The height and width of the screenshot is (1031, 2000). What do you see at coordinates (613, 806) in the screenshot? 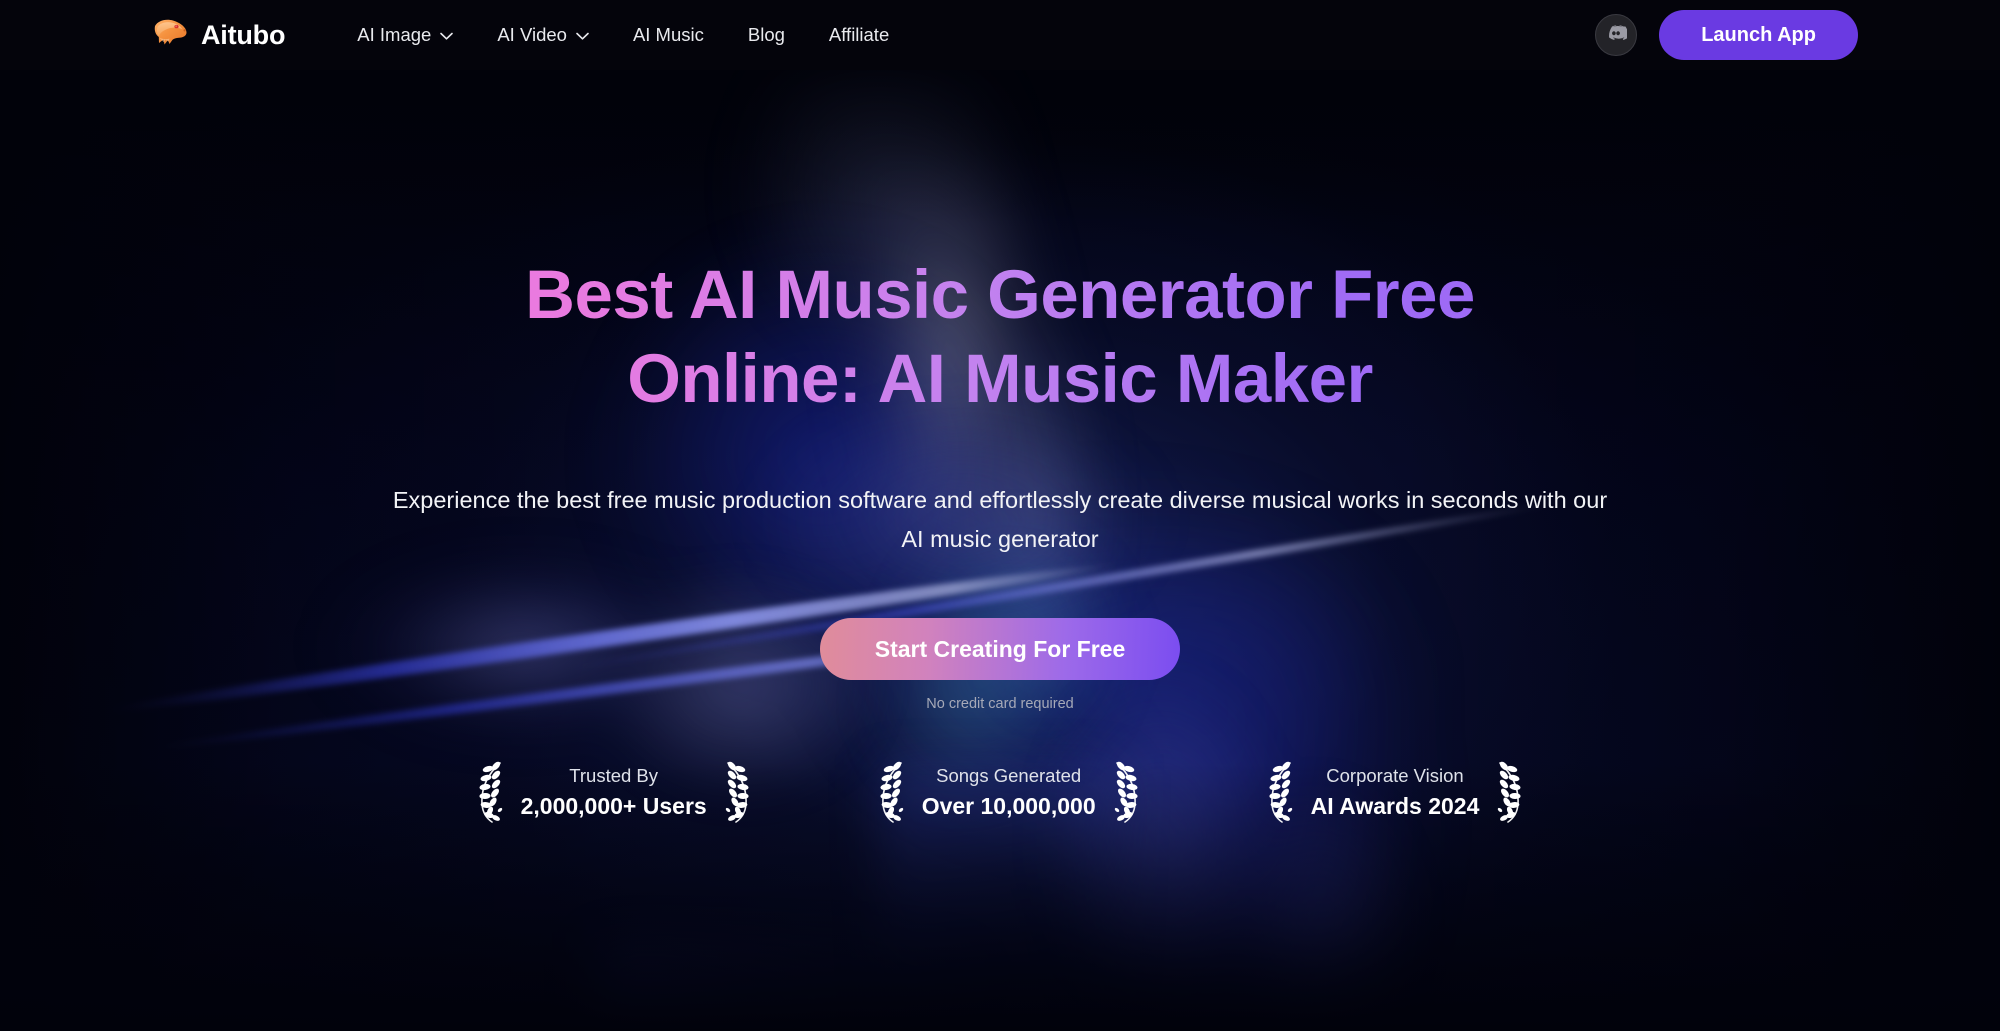
I see `stat-value: 2,000,000+ Users` at bounding box center [613, 806].